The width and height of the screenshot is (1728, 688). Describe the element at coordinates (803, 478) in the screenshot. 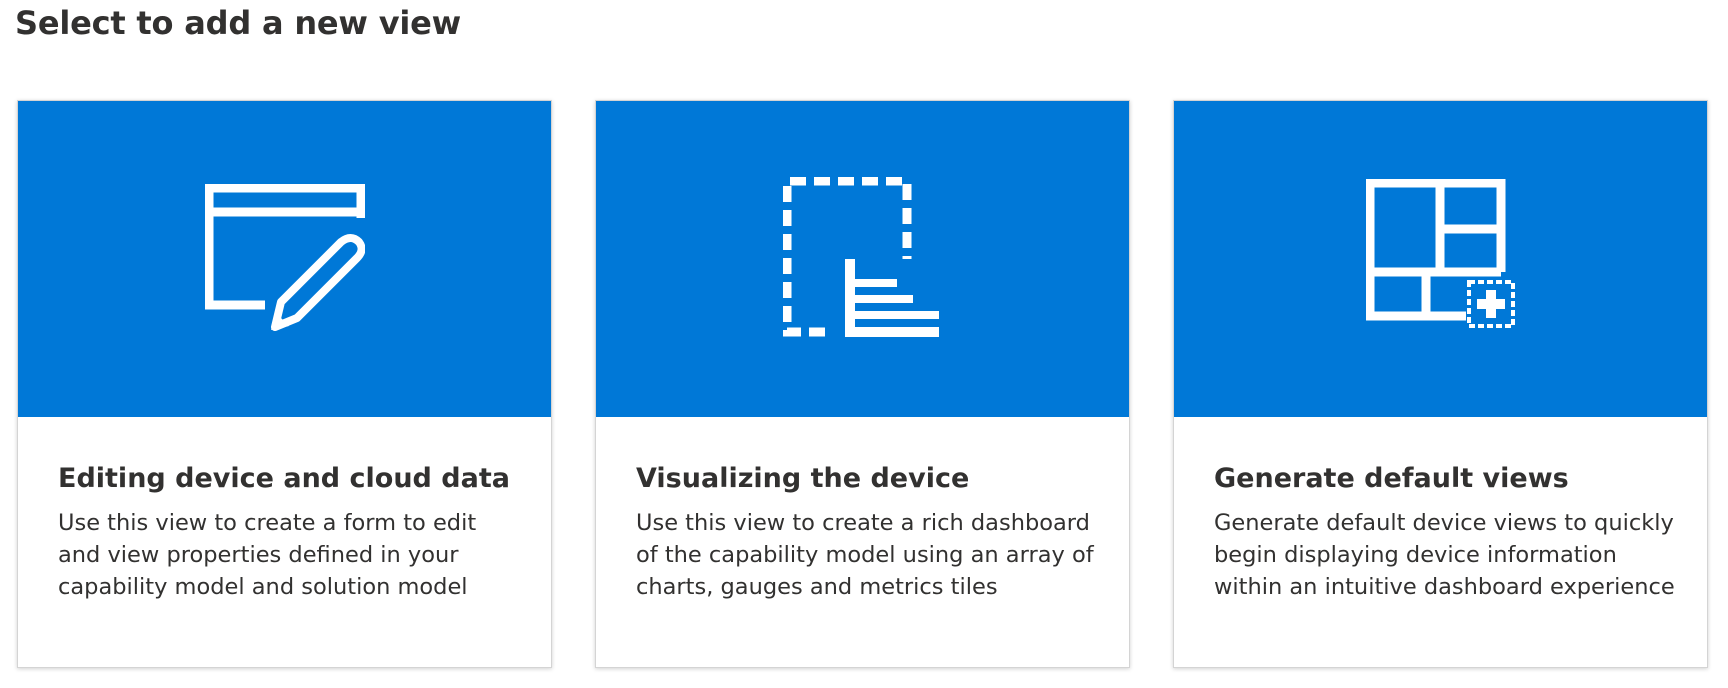

I see `card-title: Visualizing the device` at that location.